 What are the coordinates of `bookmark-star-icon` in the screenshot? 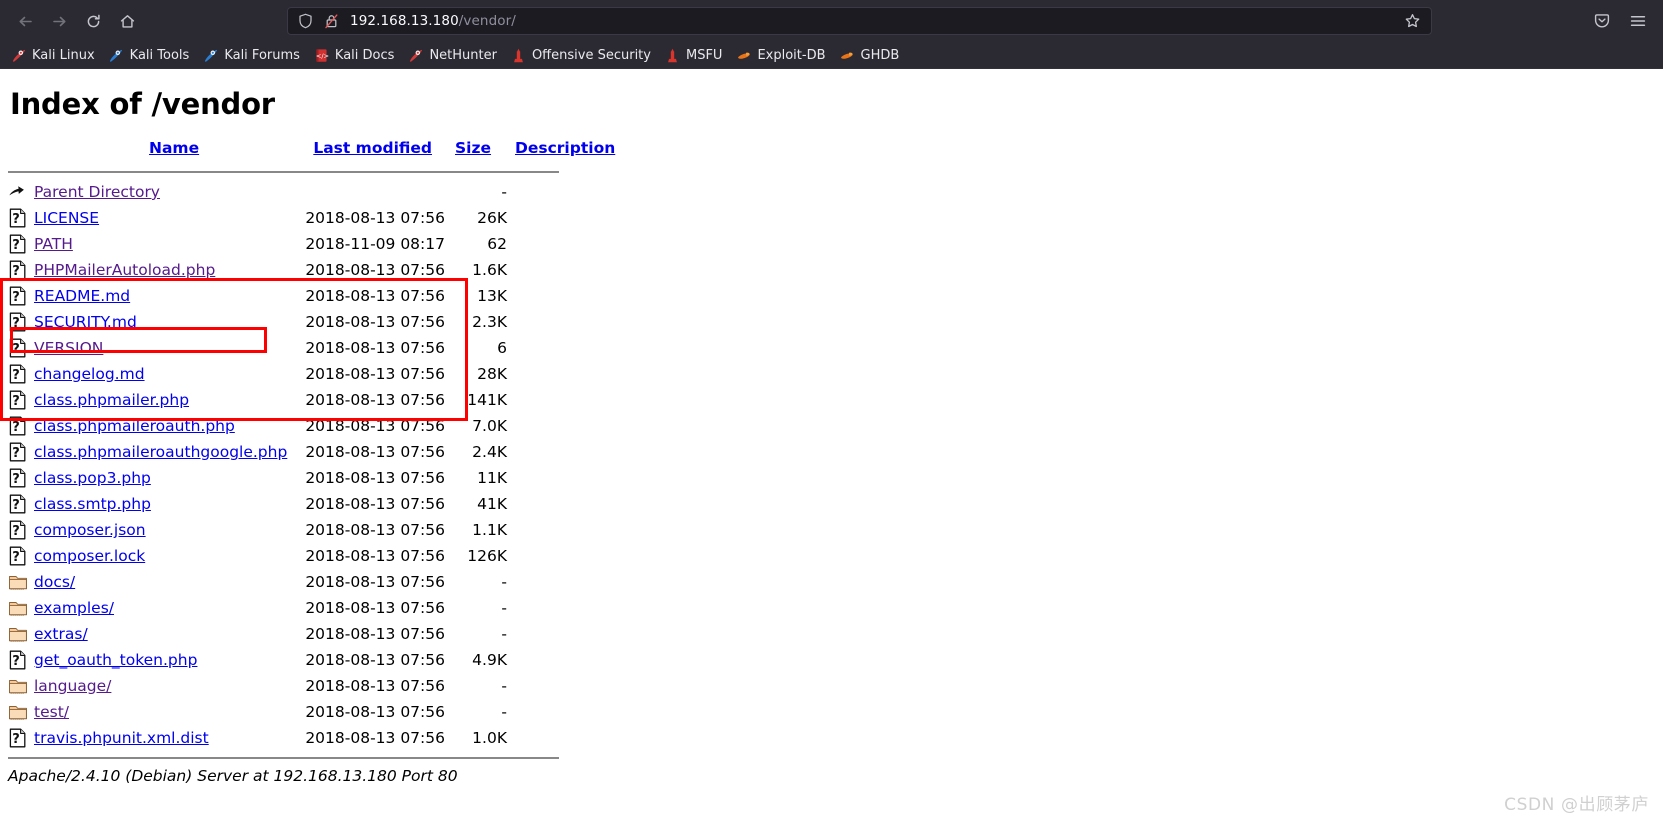 It's located at (1412, 21).